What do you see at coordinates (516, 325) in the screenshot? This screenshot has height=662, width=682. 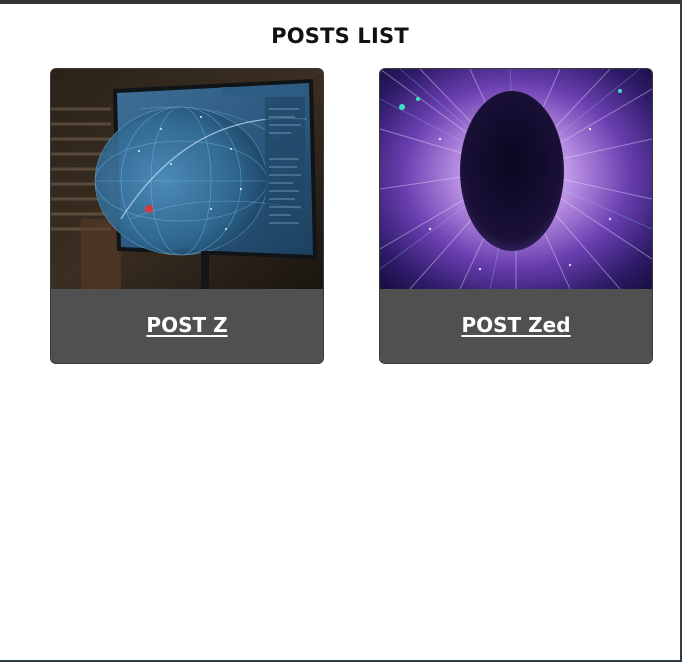 I see `post-title-link: POST Zed` at bounding box center [516, 325].